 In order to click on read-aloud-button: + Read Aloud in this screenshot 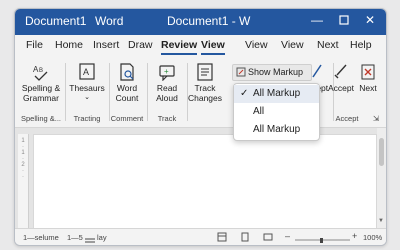, I will do `click(167, 83)`.